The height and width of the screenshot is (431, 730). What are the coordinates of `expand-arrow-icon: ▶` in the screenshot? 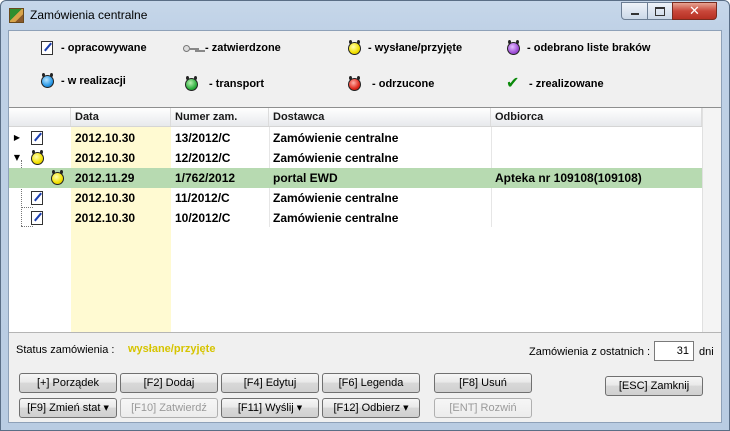 It's located at (17, 138).